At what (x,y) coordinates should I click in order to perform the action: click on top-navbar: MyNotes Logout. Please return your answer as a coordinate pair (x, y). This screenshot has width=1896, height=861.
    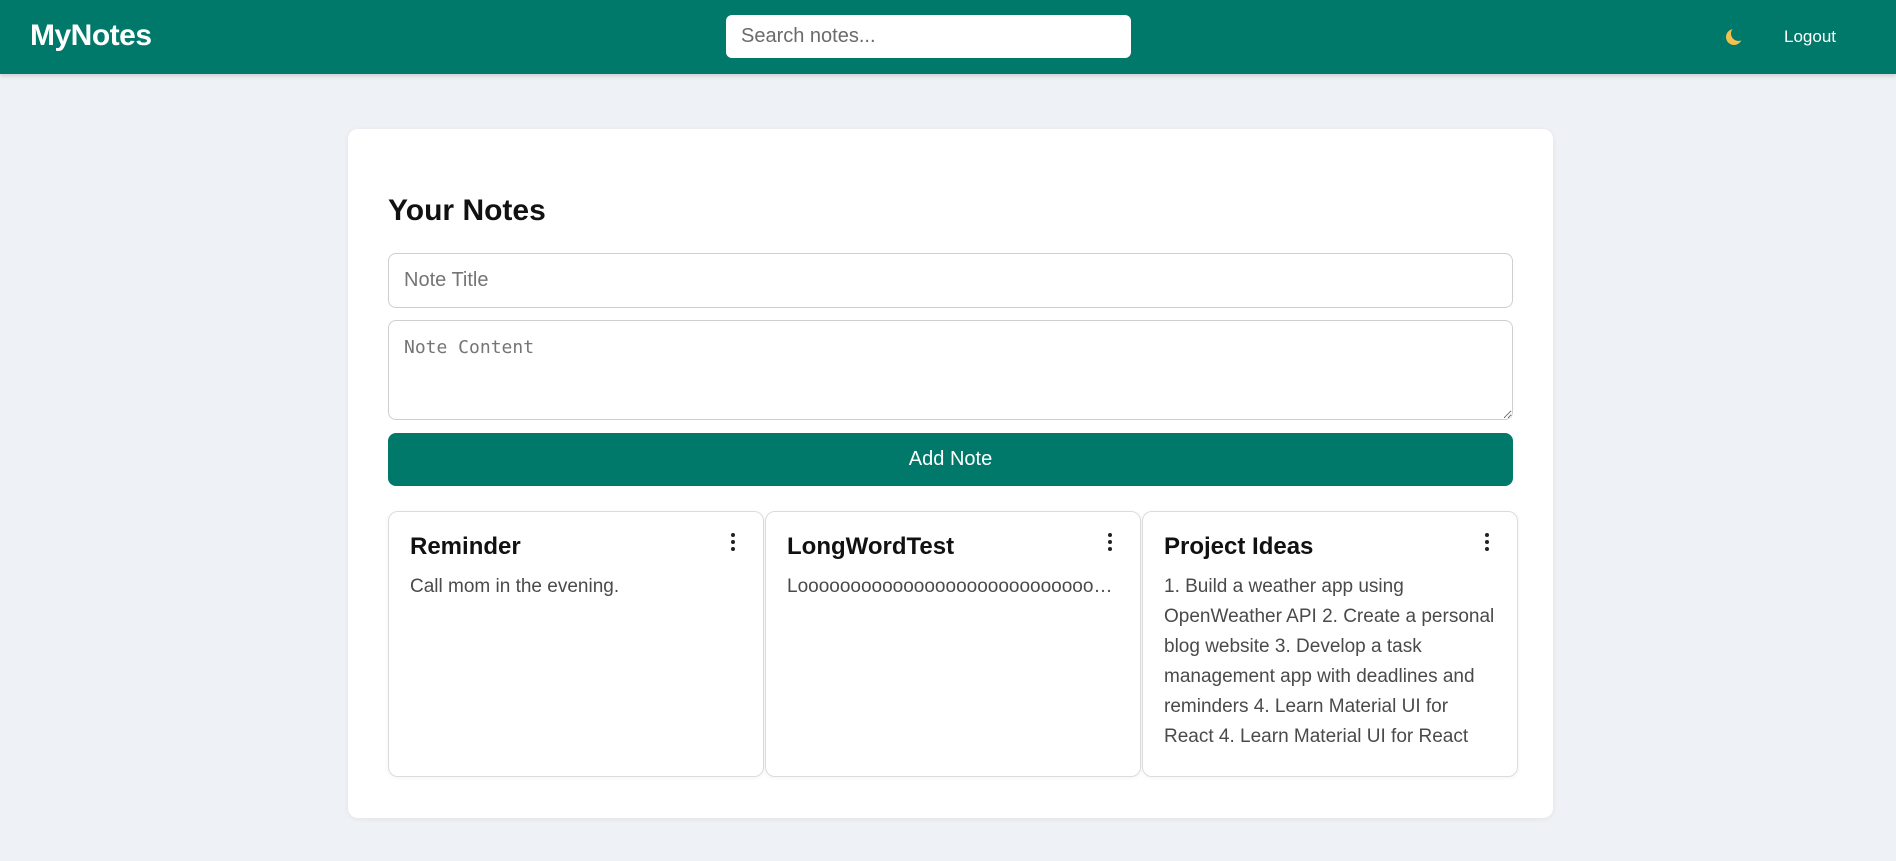
    Looking at the image, I should click on (948, 37).